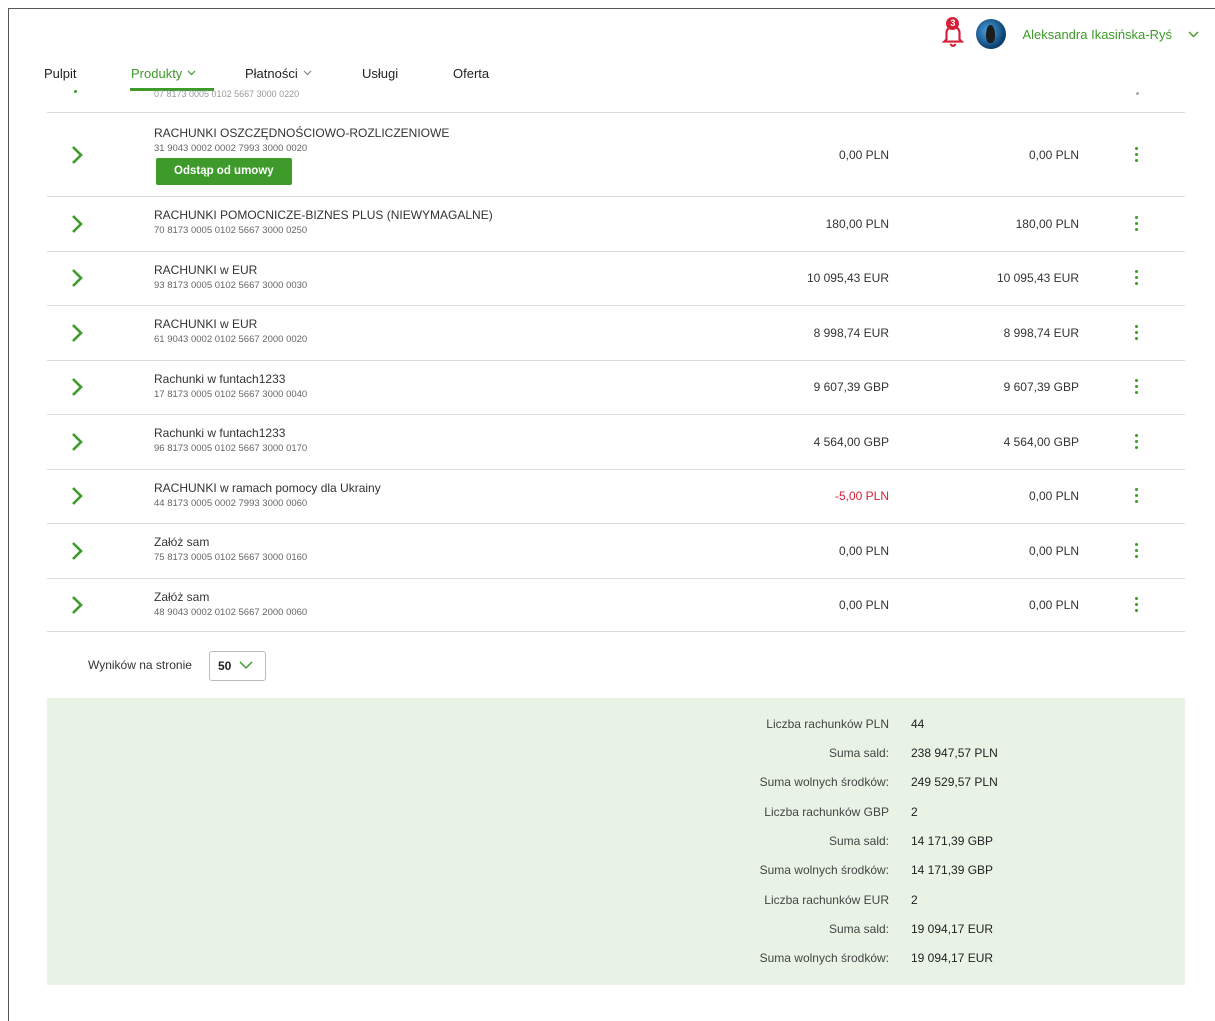 This screenshot has width=1215, height=1021. What do you see at coordinates (267, 487) in the screenshot?
I see `account-name: RACHUNKI w ramach pomocy dla Ukrainy` at bounding box center [267, 487].